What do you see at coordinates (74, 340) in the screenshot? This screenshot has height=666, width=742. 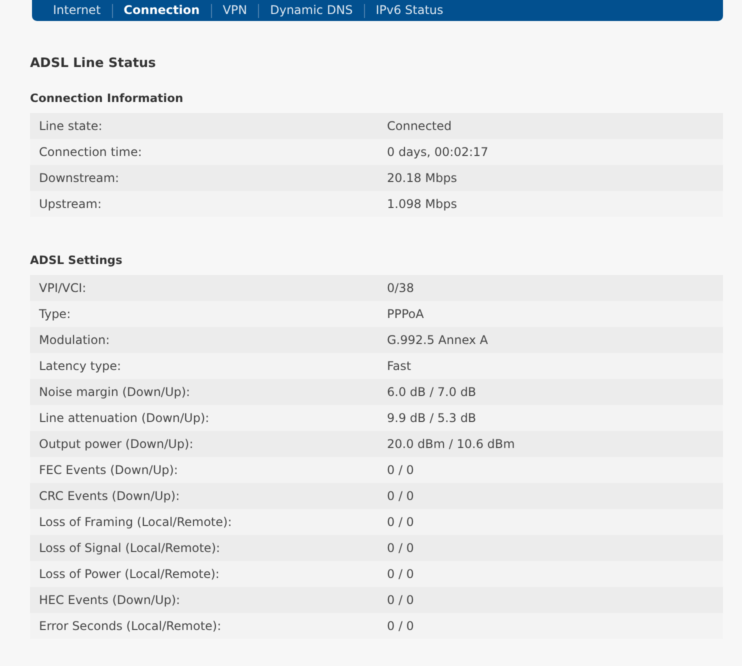 I see `row-label: Modulation:` at bounding box center [74, 340].